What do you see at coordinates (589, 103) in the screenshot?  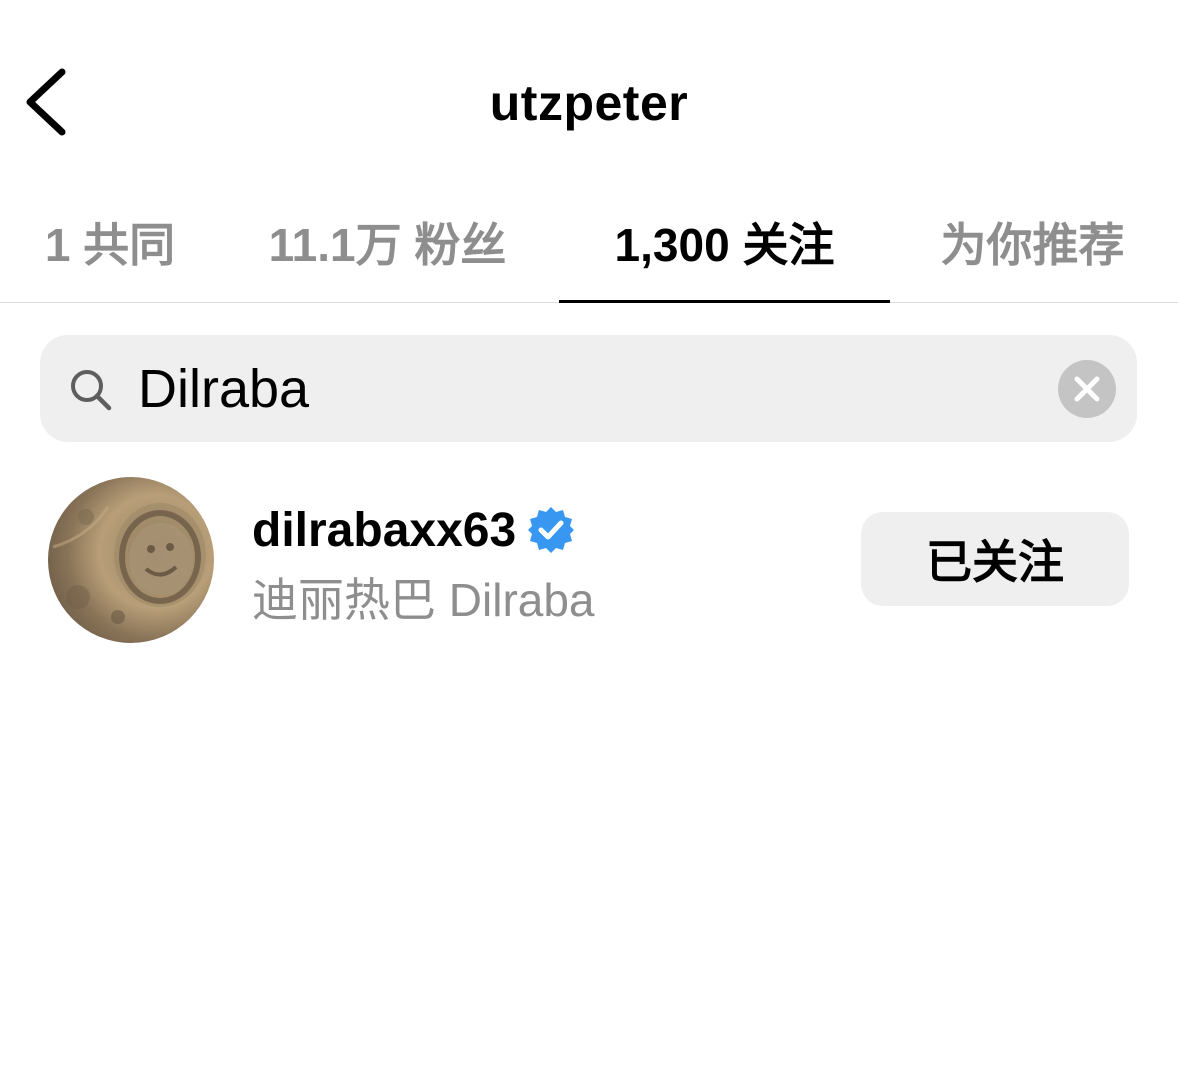 I see `page-title: utzpeter` at bounding box center [589, 103].